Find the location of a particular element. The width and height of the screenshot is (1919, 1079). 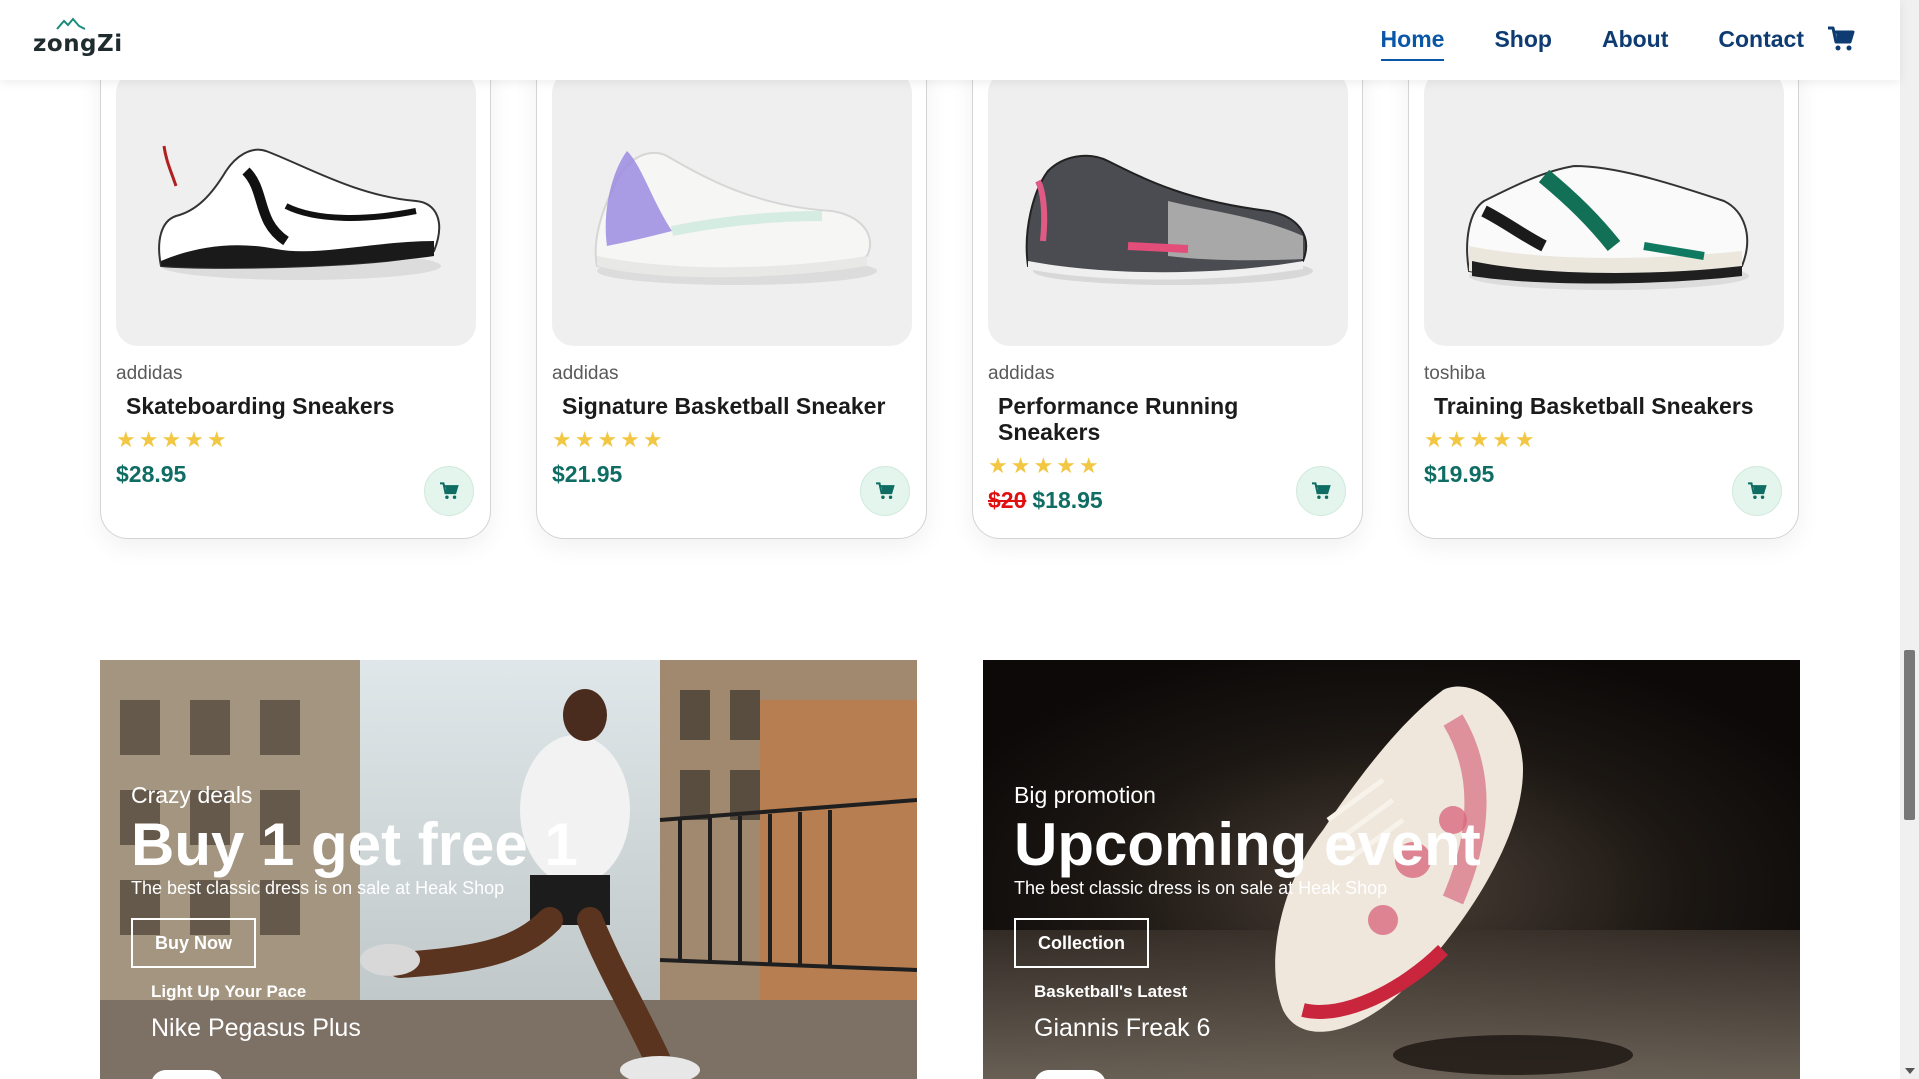

feature-kicker: Light Up Your Pace is located at coordinates (229, 991).